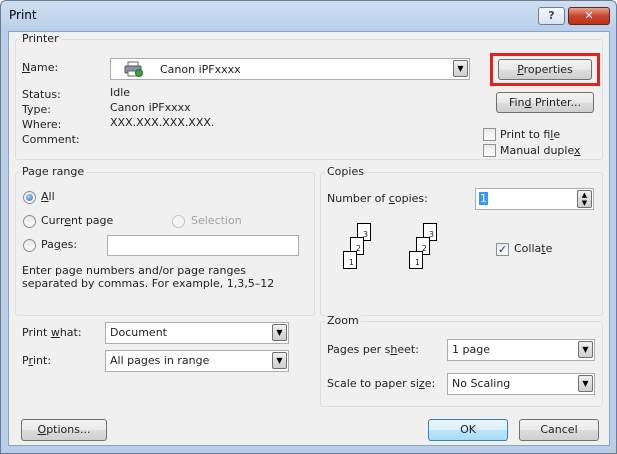 The height and width of the screenshot is (454, 617). What do you see at coordinates (308, 16) in the screenshot?
I see `title-bar: Print ? ✕` at bounding box center [308, 16].